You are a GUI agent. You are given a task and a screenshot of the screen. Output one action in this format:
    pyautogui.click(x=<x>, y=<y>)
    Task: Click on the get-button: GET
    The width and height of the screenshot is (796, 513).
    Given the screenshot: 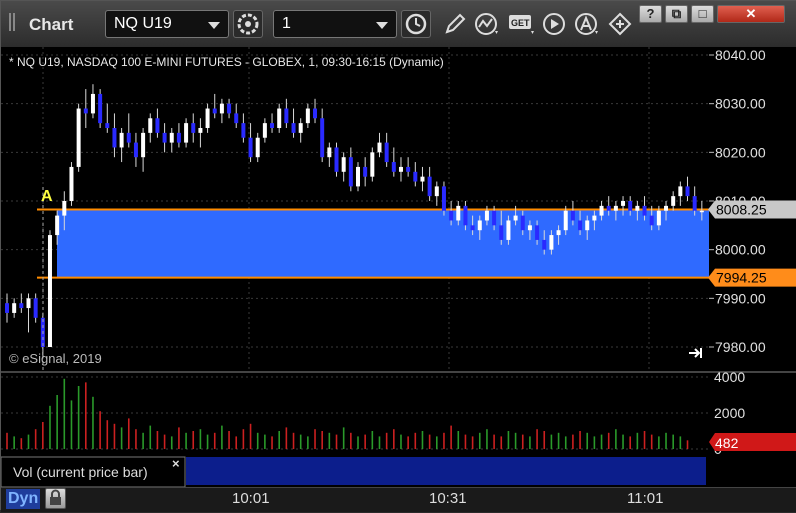 What is the action you would take?
    pyautogui.click(x=521, y=24)
    